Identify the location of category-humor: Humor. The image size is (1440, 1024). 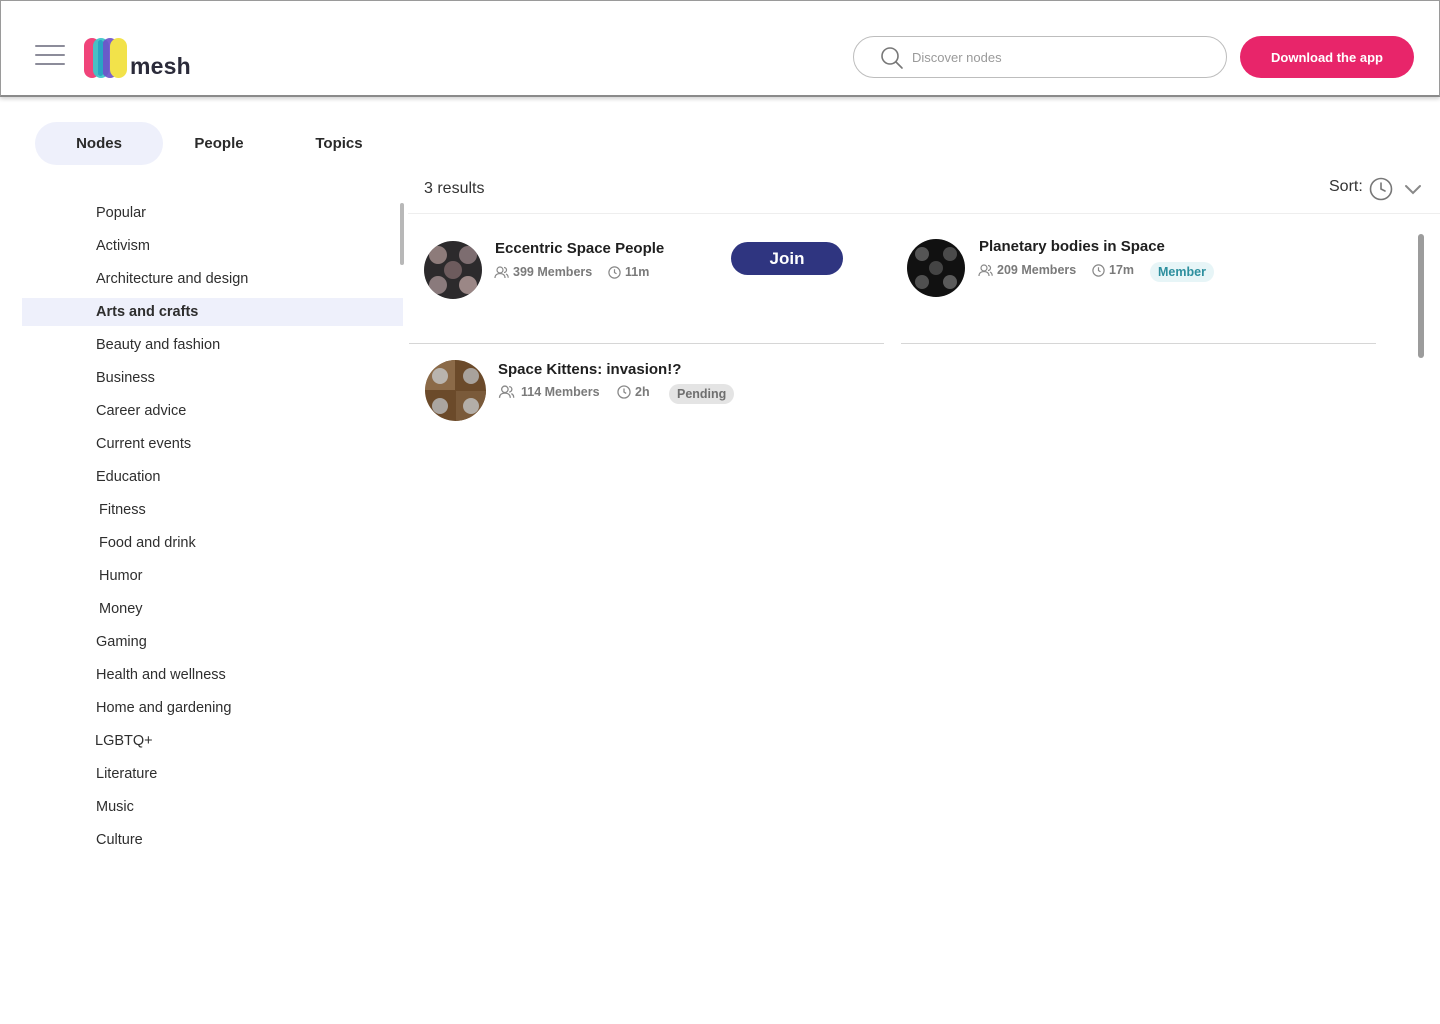
(121, 576).